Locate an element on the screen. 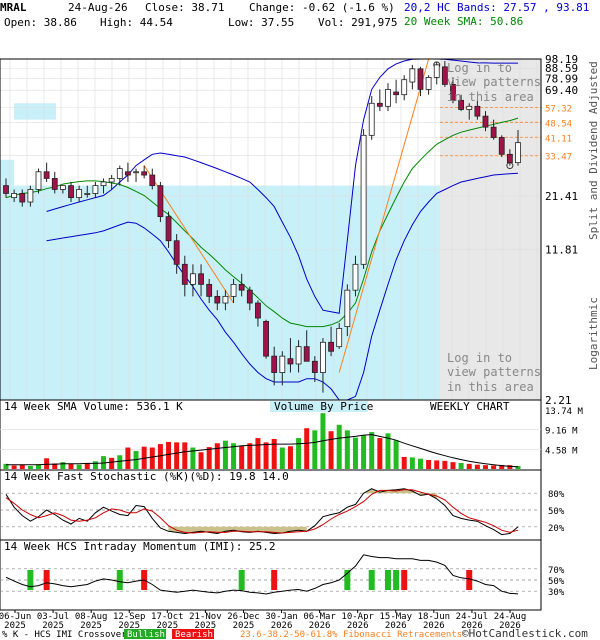 This screenshot has height=640, width=600. fibonacci-label: 48.54 is located at coordinates (558, 124).